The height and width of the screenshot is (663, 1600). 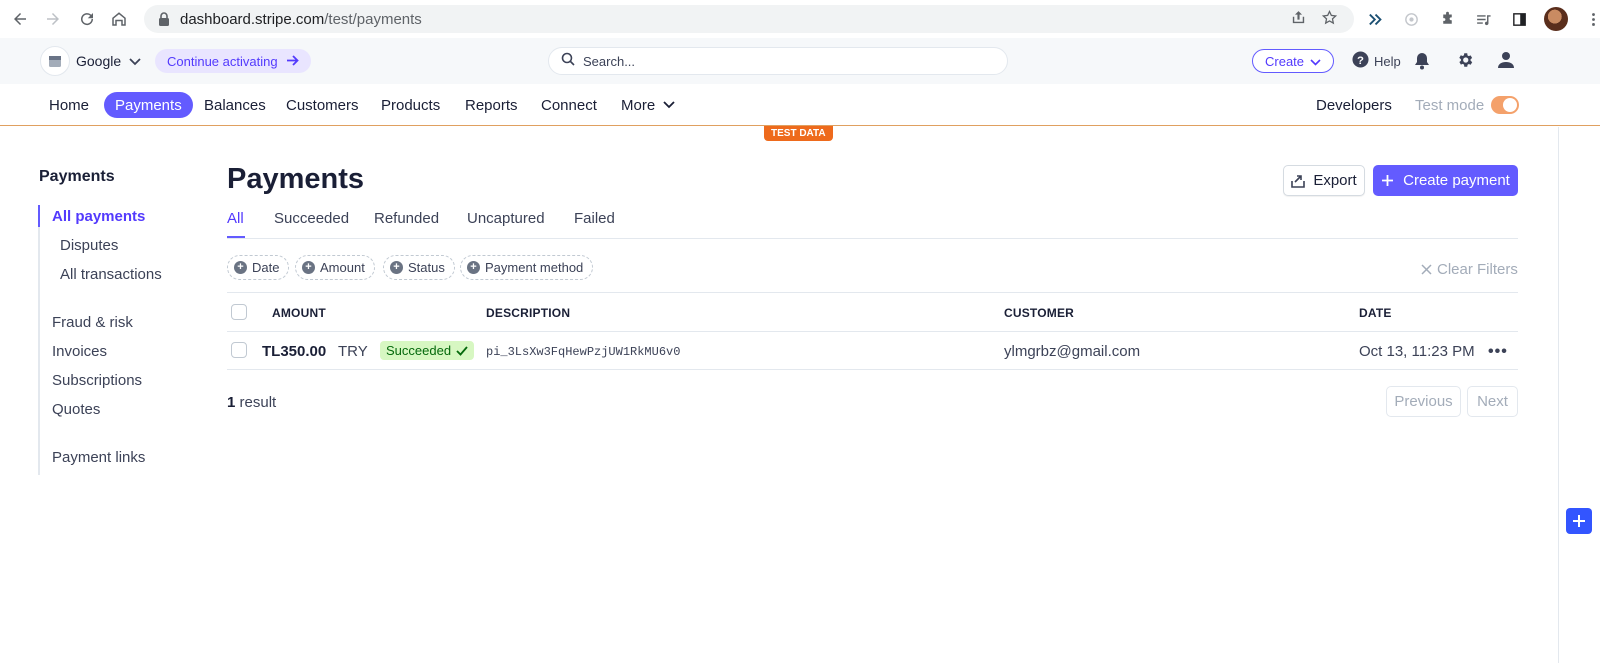 What do you see at coordinates (1556, 19) in the screenshot?
I see `profile-avatar` at bounding box center [1556, 19].